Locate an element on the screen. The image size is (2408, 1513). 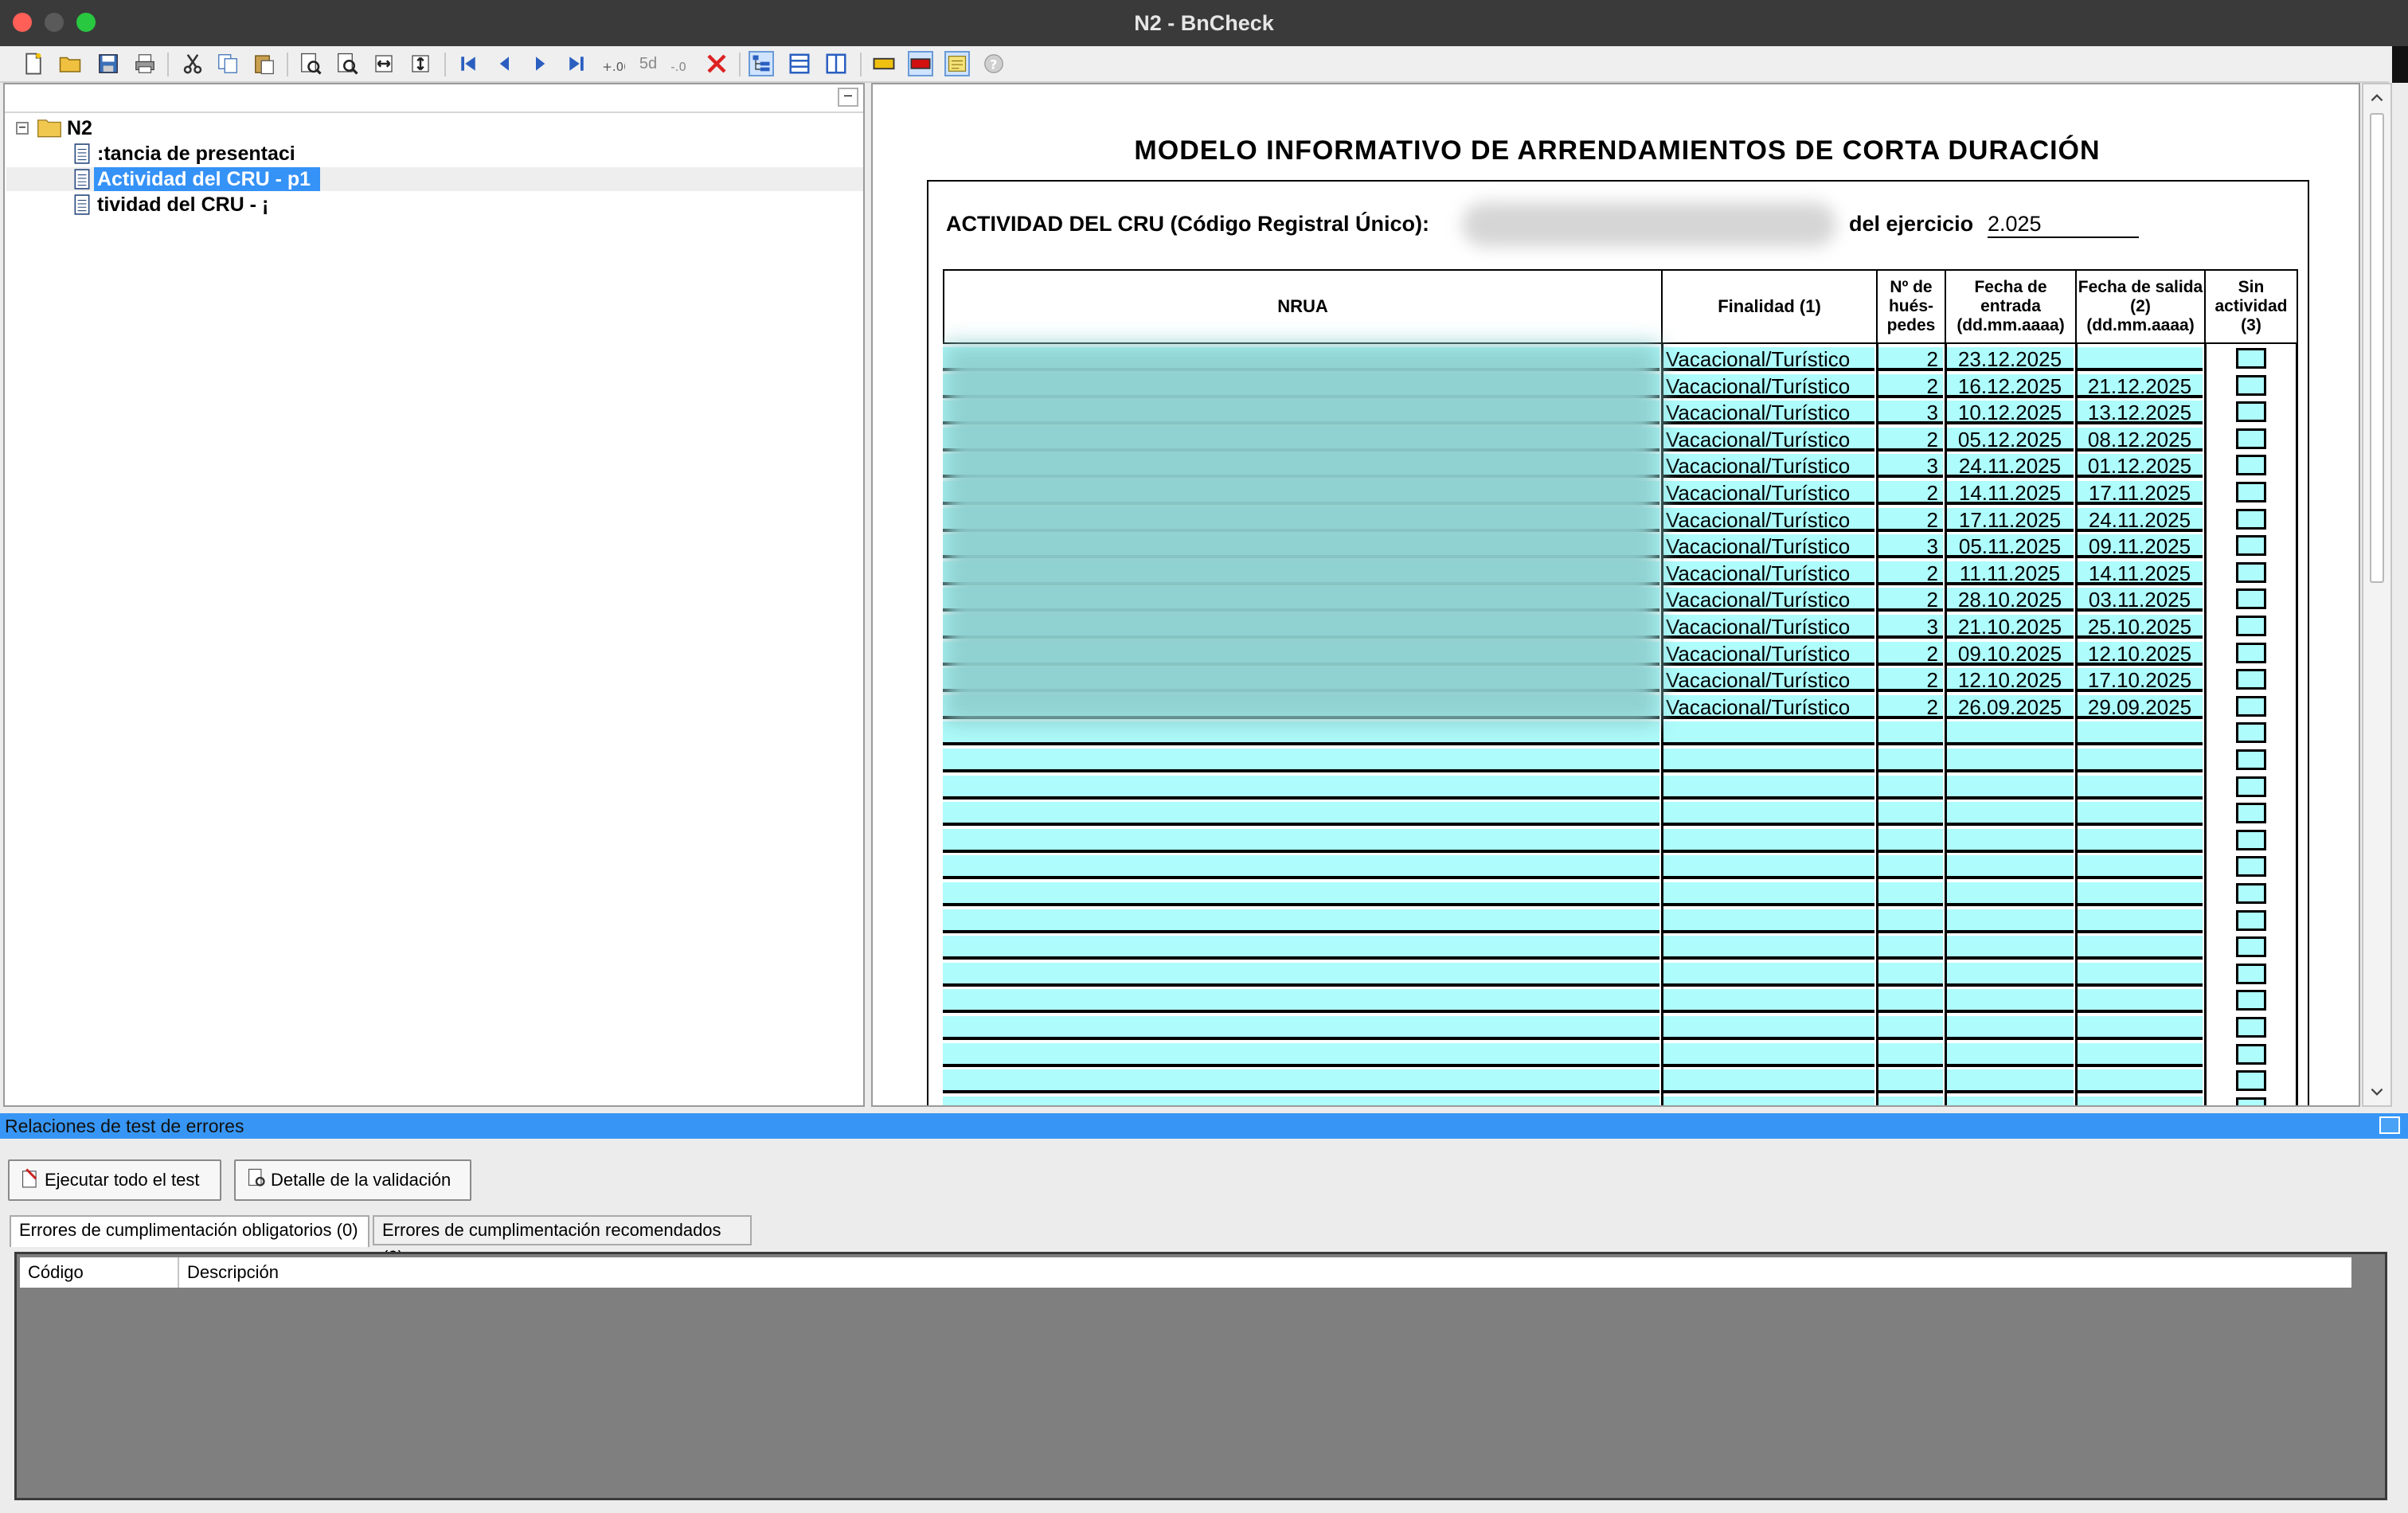
yellow-bar-icon is located at coordinates (884, 63).